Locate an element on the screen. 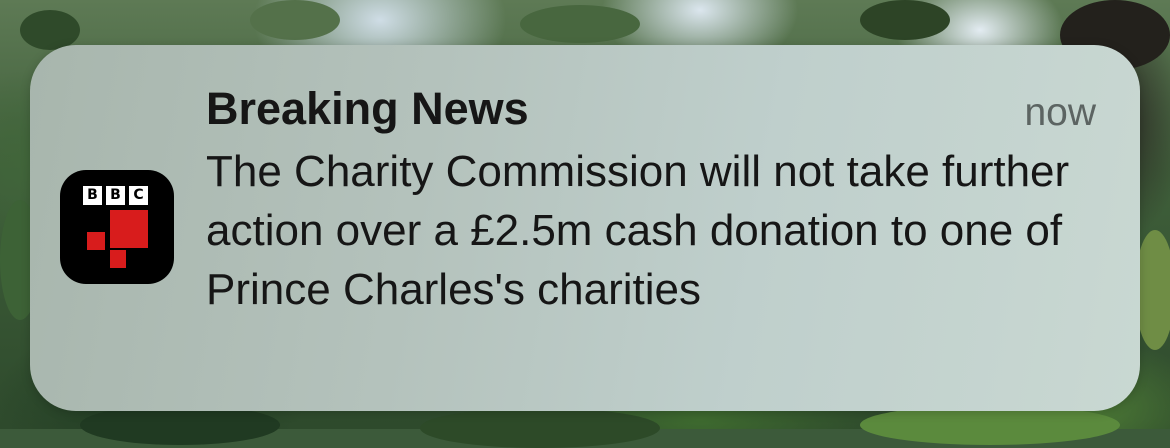 The height and width of the screenshot is (448, 1170). bbc-logo-letter: C is located at coordinates (138, 195).